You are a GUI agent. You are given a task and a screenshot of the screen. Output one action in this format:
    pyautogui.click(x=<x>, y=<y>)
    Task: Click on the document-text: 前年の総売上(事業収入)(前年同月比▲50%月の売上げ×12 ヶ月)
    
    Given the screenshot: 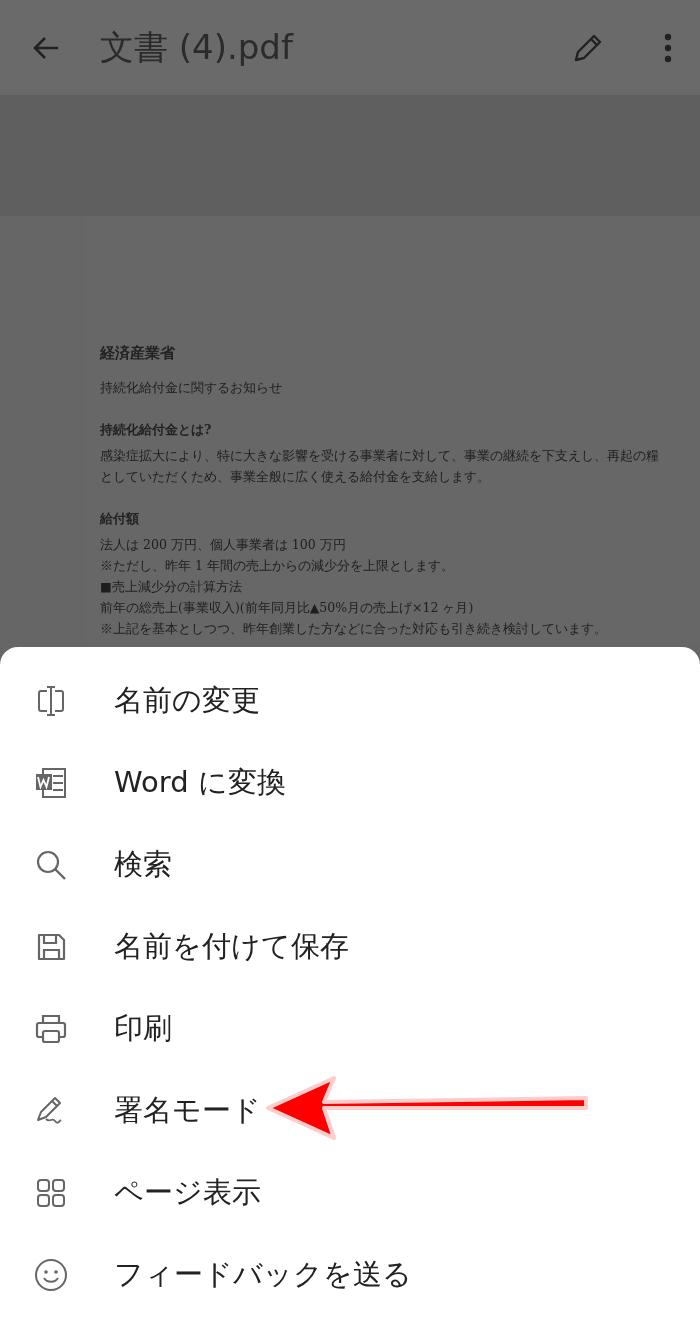 What is the action you would take?
    pyautogui.click(x=287, y=608)
    